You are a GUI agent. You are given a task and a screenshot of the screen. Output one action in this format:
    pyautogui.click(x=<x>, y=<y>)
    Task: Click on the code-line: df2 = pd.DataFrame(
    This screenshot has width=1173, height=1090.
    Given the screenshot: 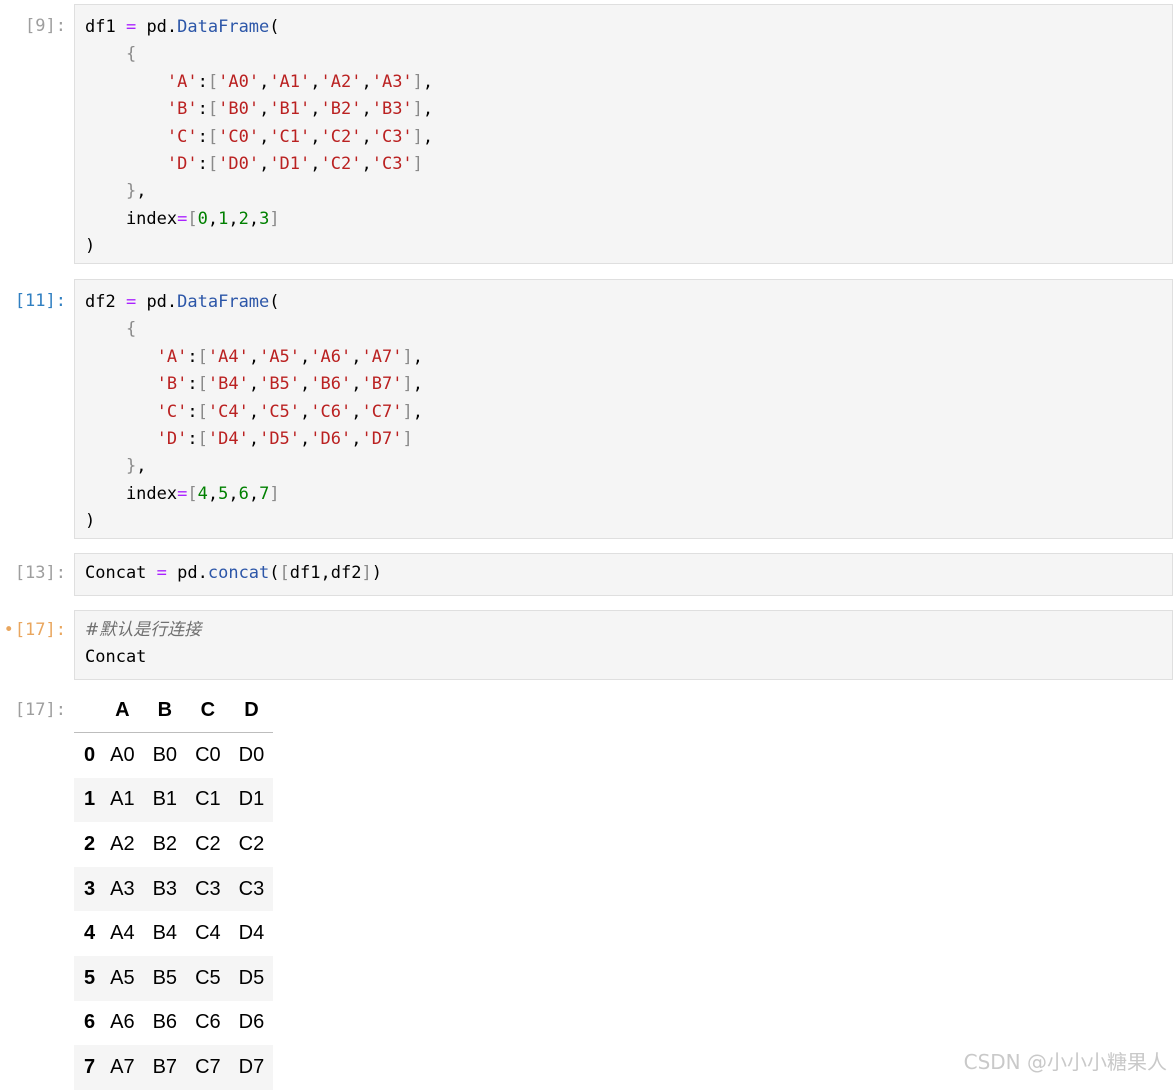 What is the action you would take?
    pyautogui.click(x=623, y=302)
    